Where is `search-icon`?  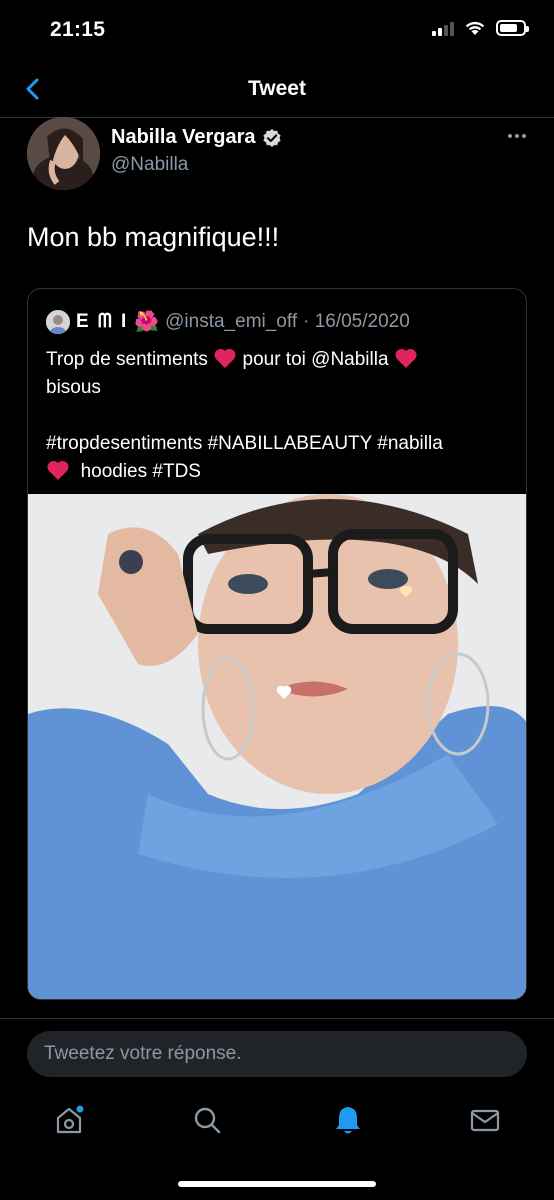
search-icon is located at coordinates (207, 1120).